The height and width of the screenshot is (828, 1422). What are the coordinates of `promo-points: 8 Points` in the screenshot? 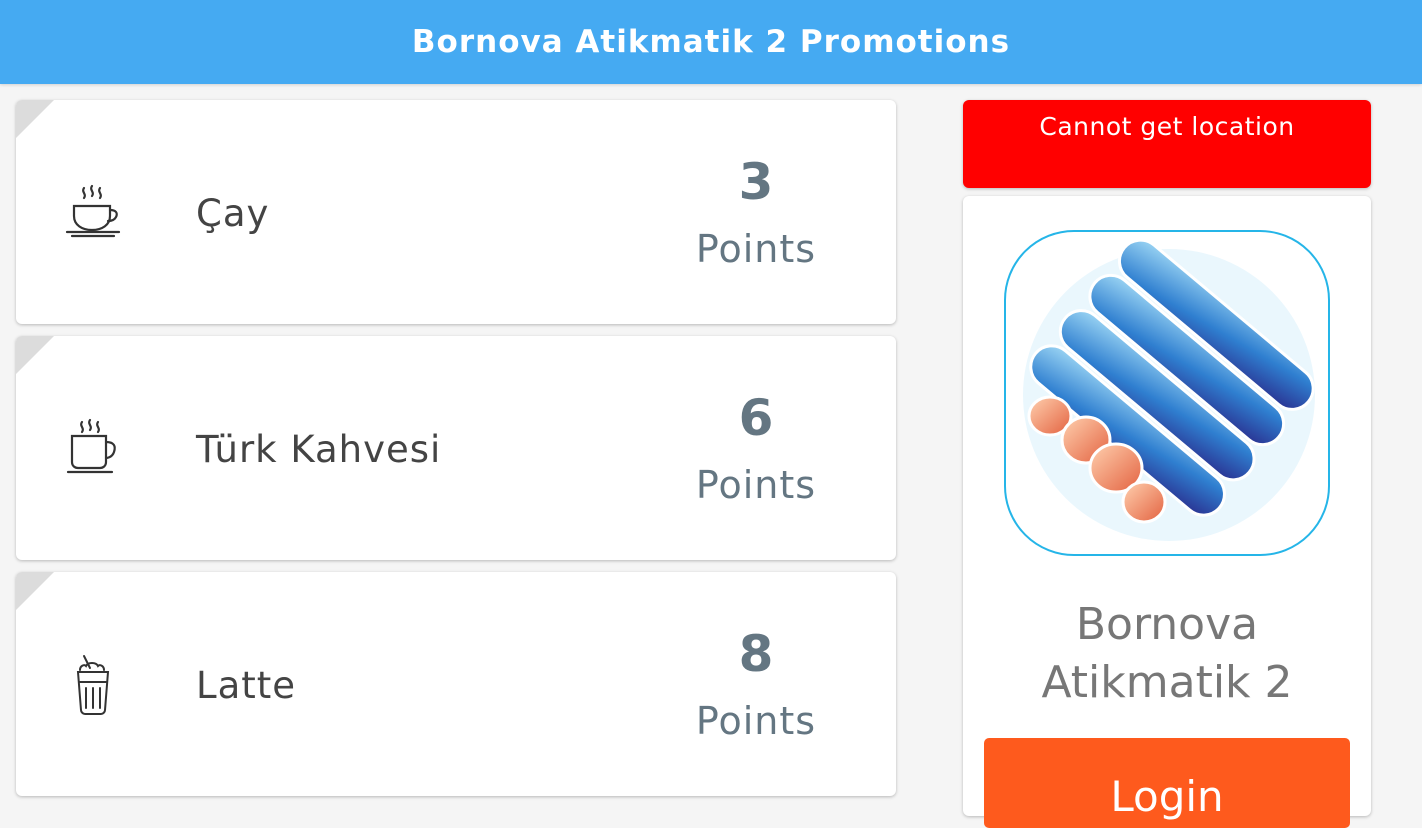 It's located at (756, 691).